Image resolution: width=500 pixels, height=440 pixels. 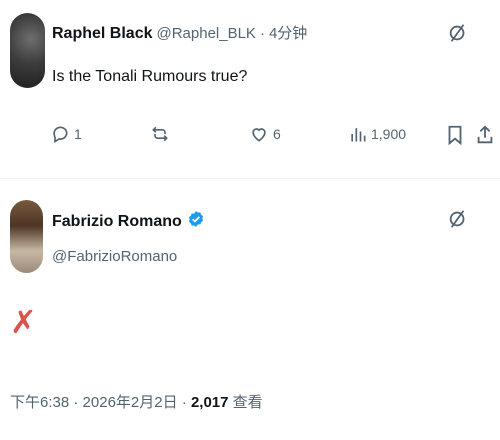 I want to click on tweet-divider, so click(x=250, y=178).